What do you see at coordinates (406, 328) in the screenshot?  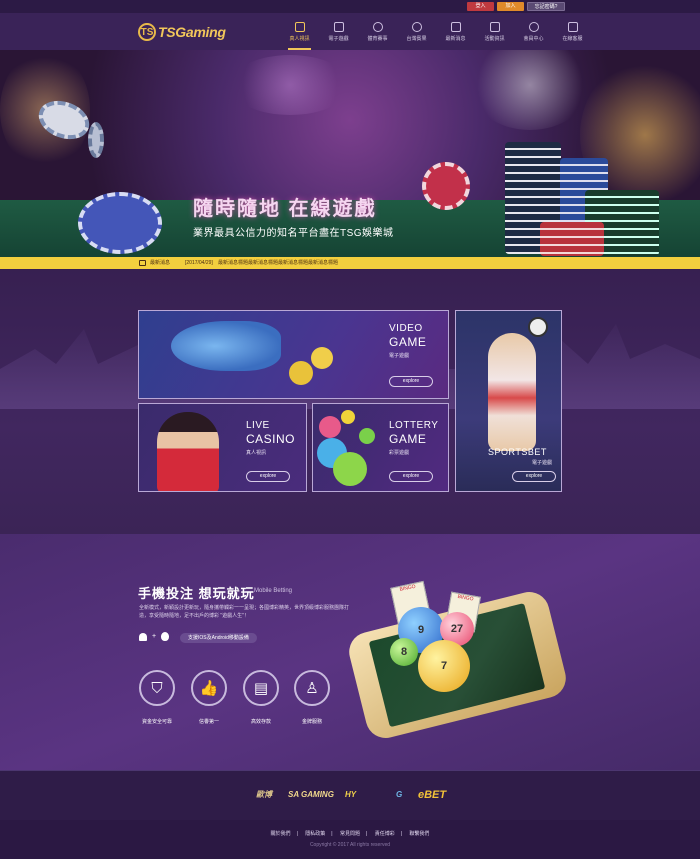 I see `video-title-1: VIDEO` at bounding box center [406, 328].